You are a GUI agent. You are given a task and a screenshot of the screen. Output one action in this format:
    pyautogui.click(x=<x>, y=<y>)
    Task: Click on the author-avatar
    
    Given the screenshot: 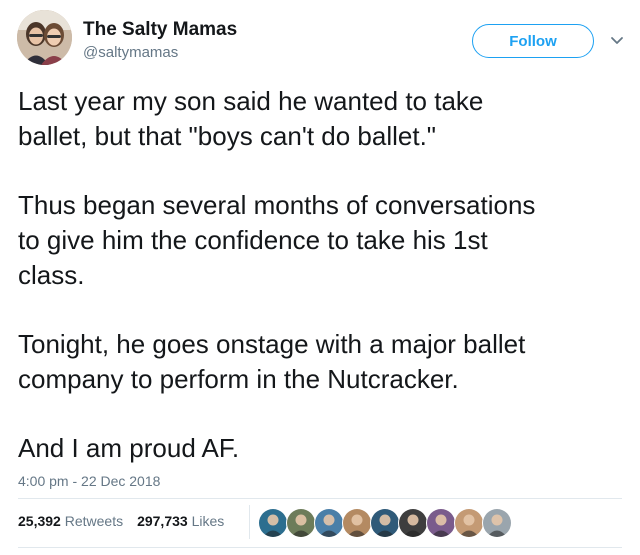 What is the action you would take?
    pyautogui.click(x=44, y=37)
    